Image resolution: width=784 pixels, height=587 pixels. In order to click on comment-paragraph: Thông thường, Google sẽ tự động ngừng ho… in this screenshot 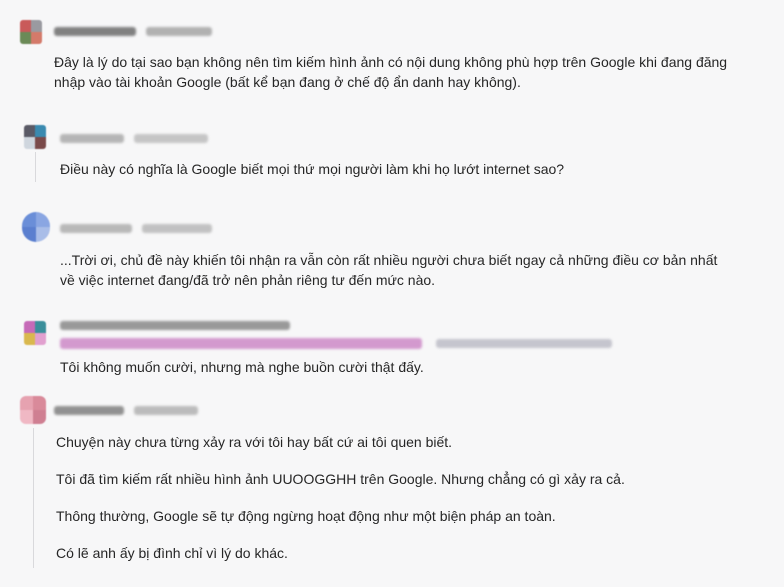, I will do `click(306, 516)`.